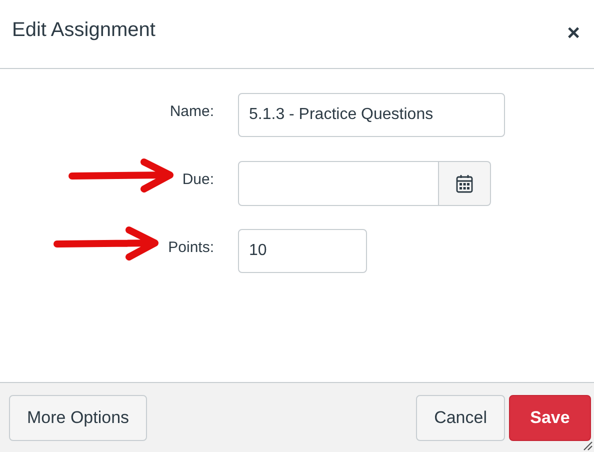 Image resolution: width=594 pixels, height=452 pixels. Describe the element at coordinates (338, 183) in the screenshot. I see `date-field` at that location.